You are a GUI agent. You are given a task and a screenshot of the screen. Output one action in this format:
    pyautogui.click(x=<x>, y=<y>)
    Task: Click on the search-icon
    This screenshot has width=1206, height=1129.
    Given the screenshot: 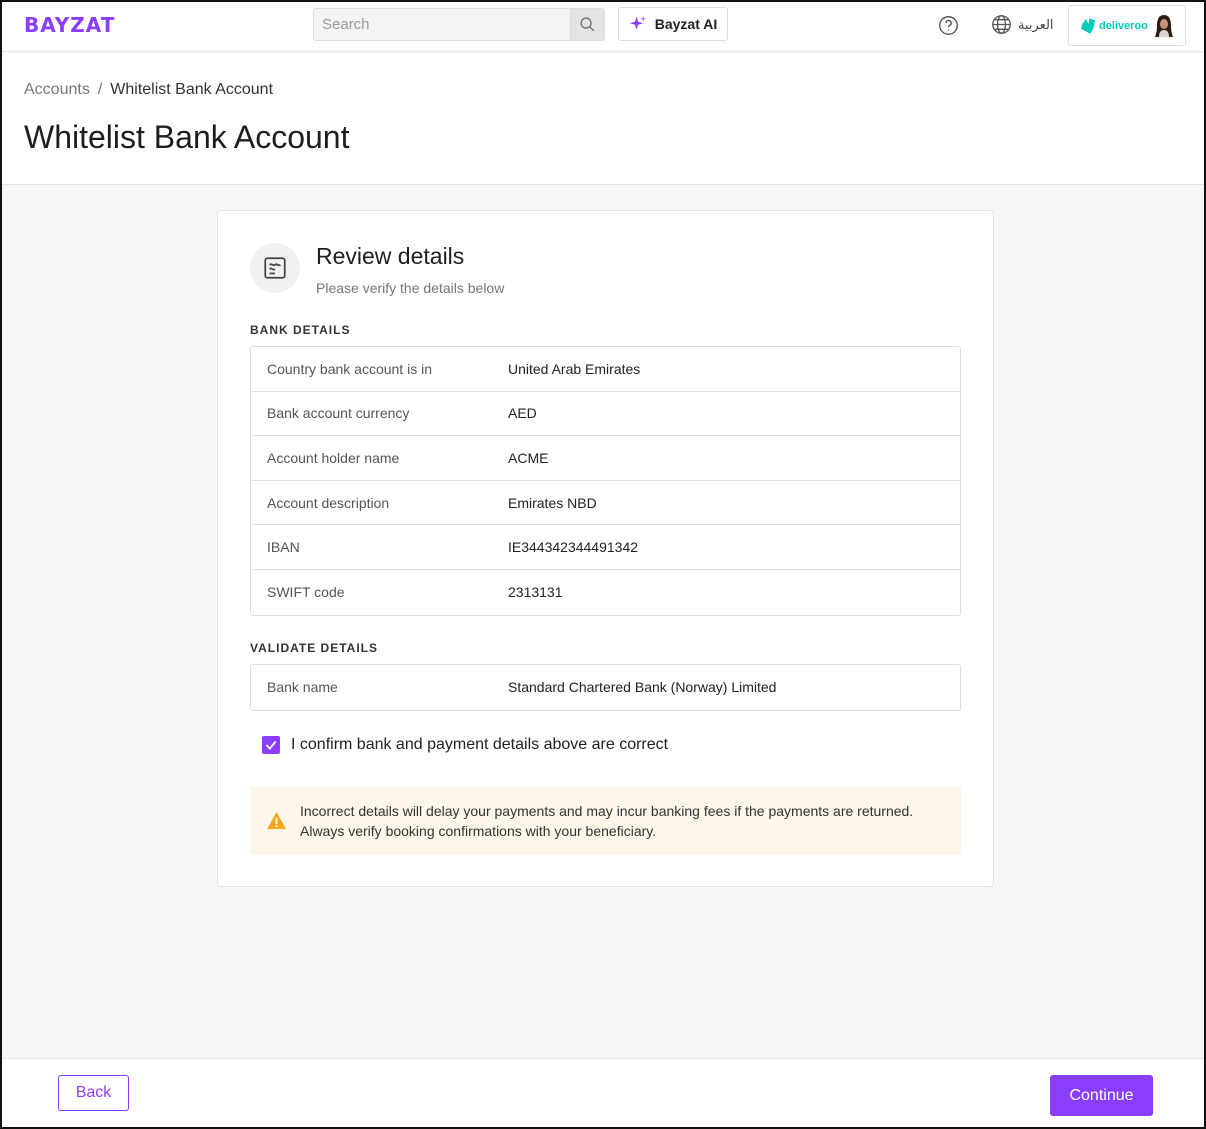 What is the action you would take?
    pyautogui.click(x=587, y=24)
    